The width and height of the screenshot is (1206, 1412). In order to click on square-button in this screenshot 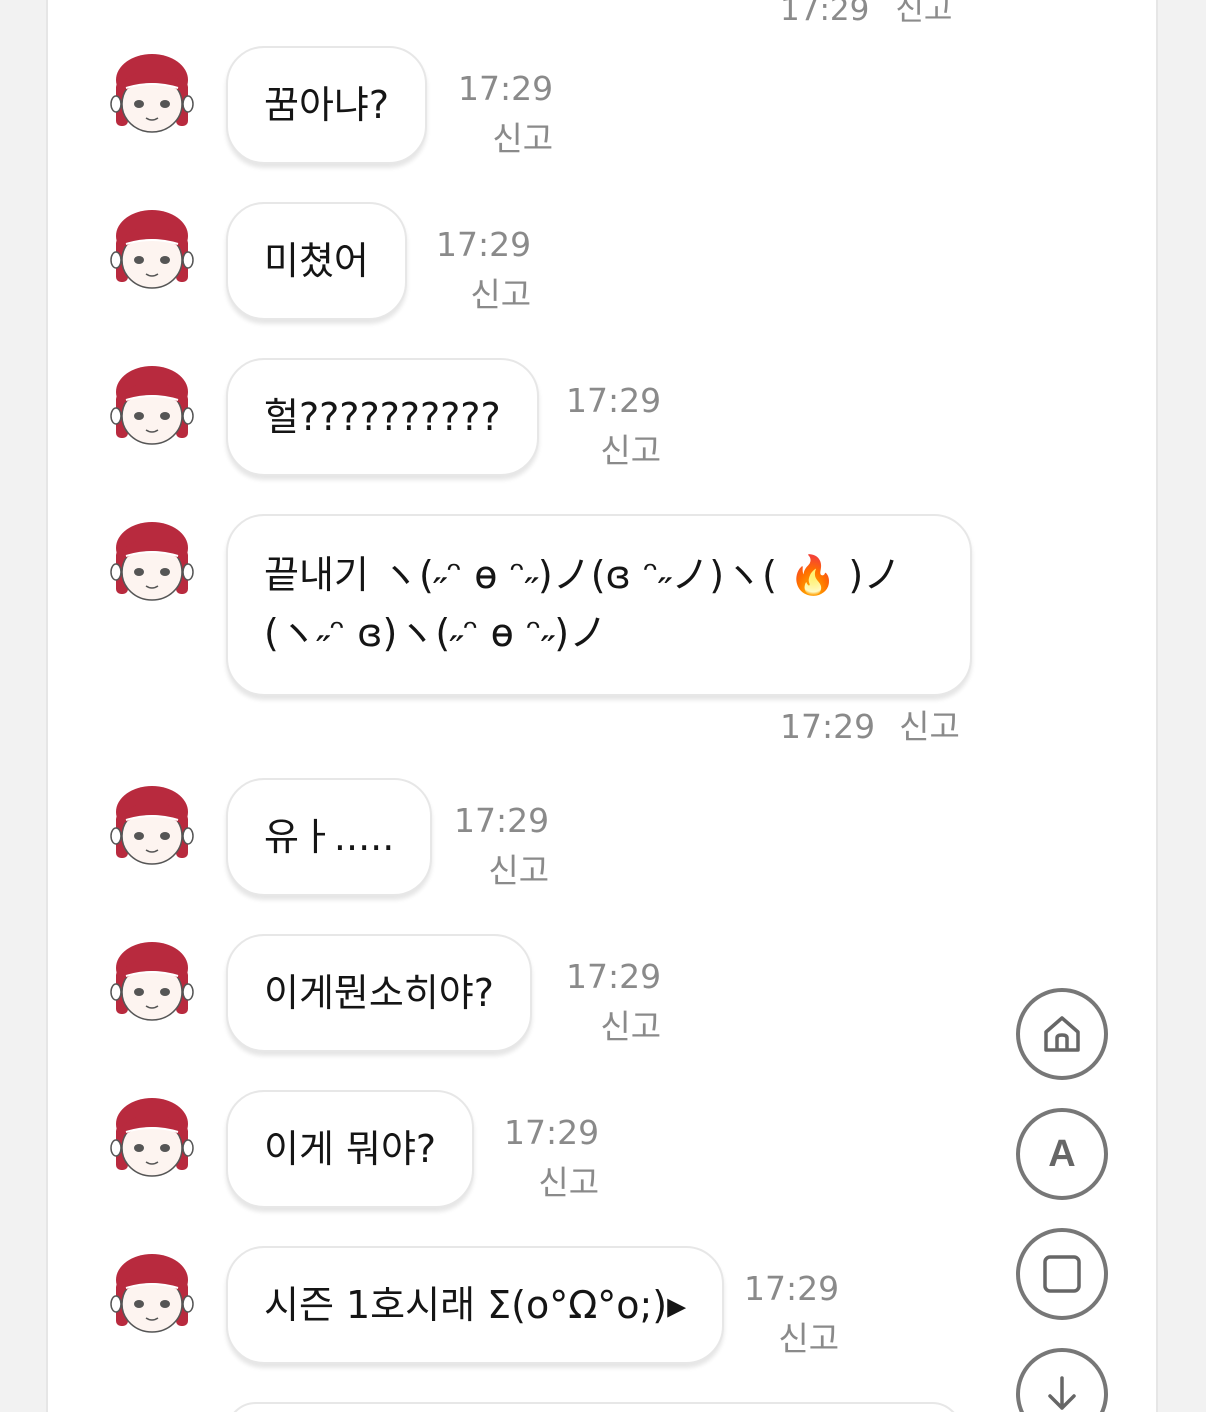, I will do `click(1062, 1274)`.